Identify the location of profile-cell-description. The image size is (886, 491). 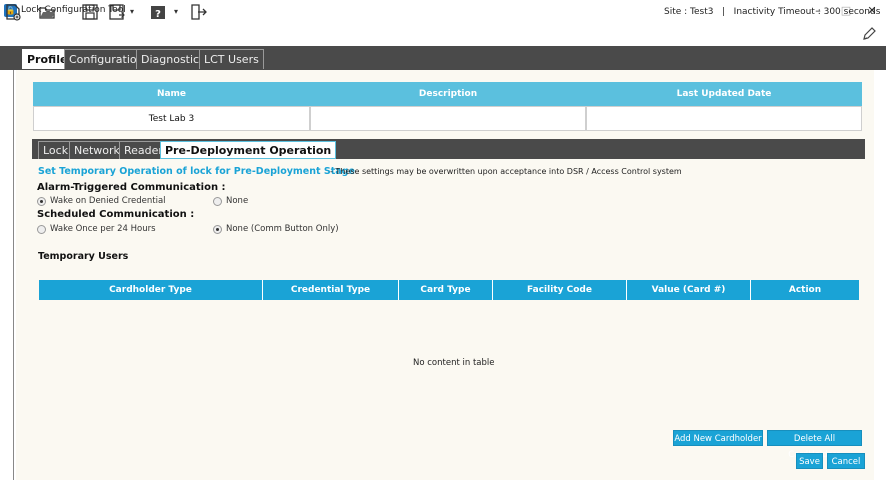
(448, 118).